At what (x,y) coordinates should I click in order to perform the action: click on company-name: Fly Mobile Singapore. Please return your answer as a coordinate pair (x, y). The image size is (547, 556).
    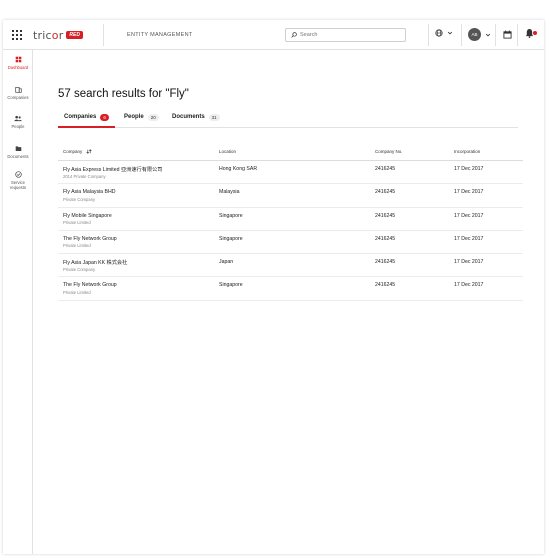
    Looking at the image, I should click on (87, 216).